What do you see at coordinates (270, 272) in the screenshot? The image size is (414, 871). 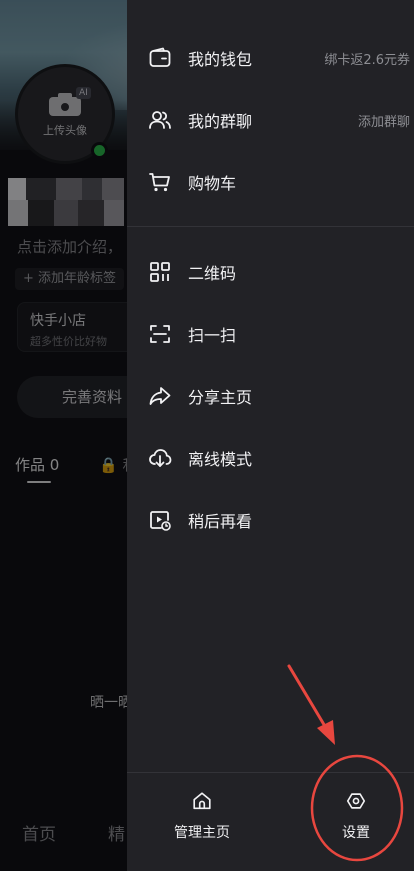 I see `menu-item-qr-code: 二维码` at bounding box center [270, 272].